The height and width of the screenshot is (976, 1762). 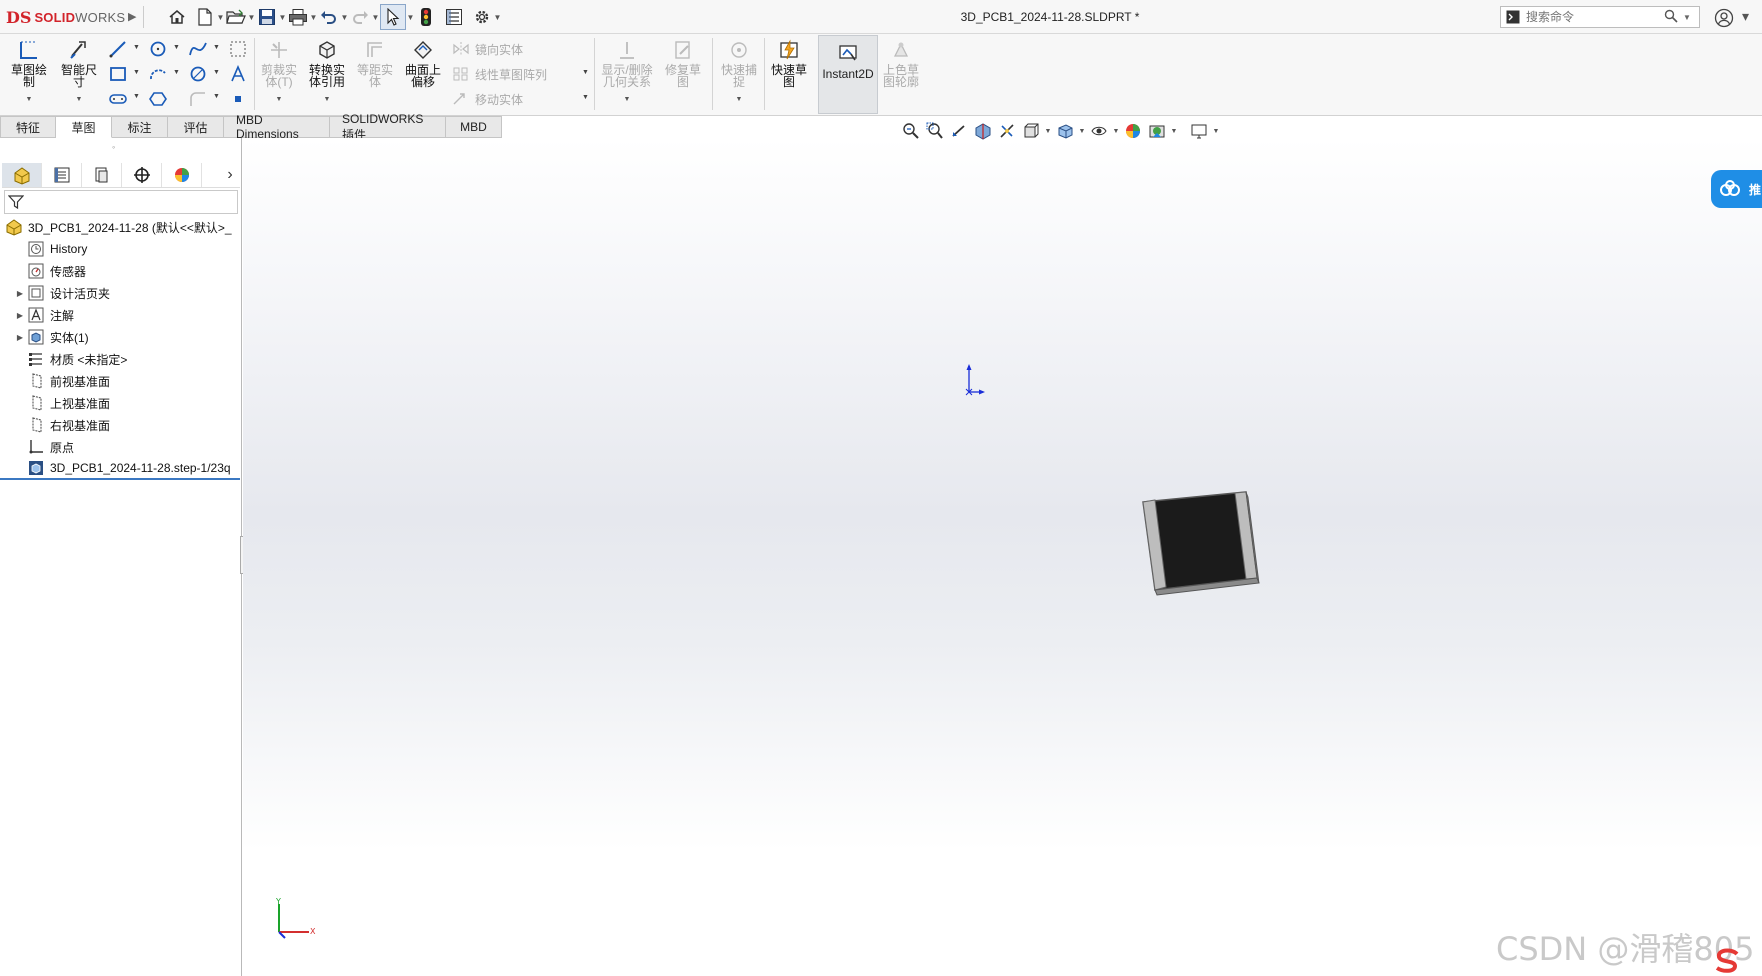 I want to click on smart-dimension-button: 智能尺 寸 ▼, so click(x=79, y=72).